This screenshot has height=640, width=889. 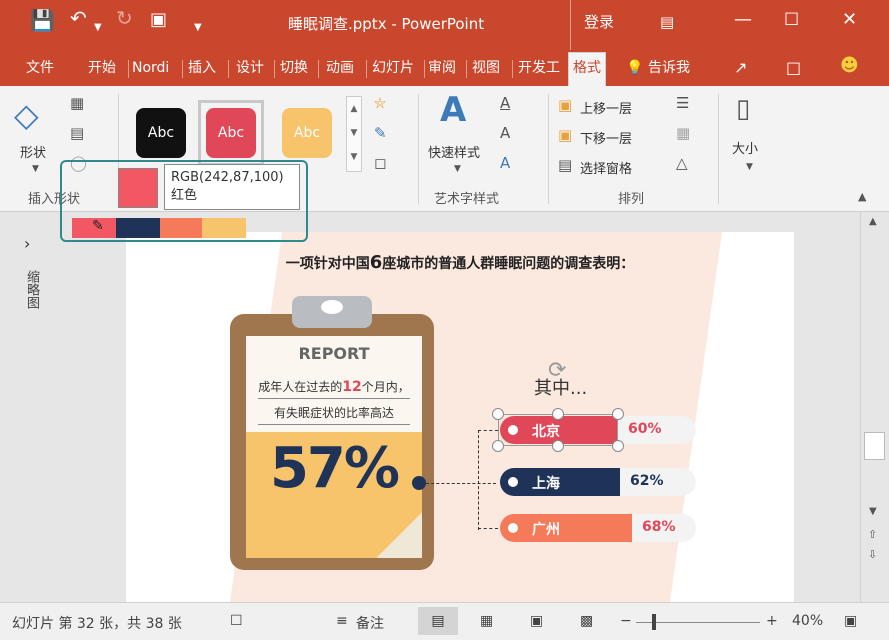 What do you see at coordinates (486, 68) in the screenshot?
I see `tab-view: 视图` at bounding box center [486, 68].